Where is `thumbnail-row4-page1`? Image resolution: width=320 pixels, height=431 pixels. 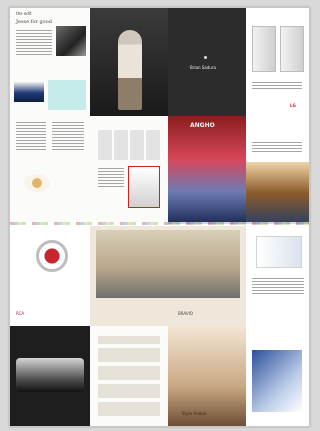
thumbnail-row4-page1 is located at coordinates (50, 376).